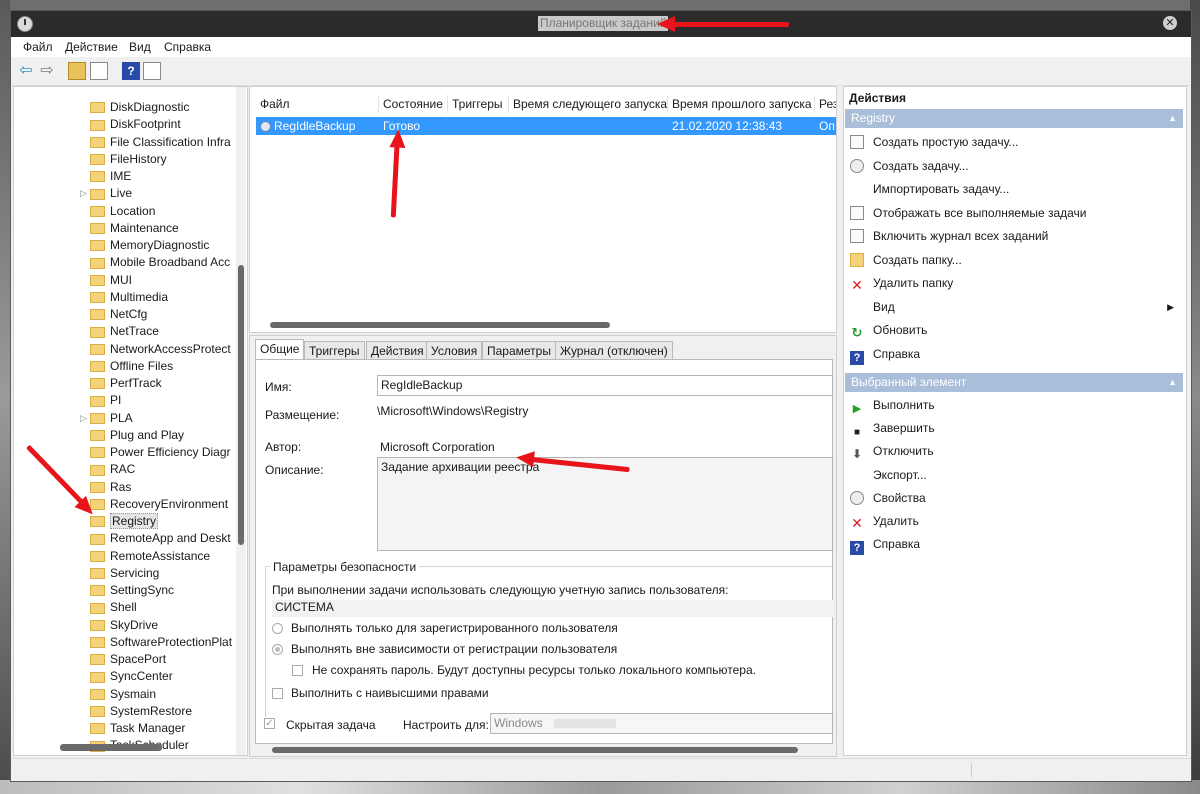  What do you see at coordinates (297, 670) in the screenshot?
I see `no-store-password-checkbox` at bounding box center [297, 670].